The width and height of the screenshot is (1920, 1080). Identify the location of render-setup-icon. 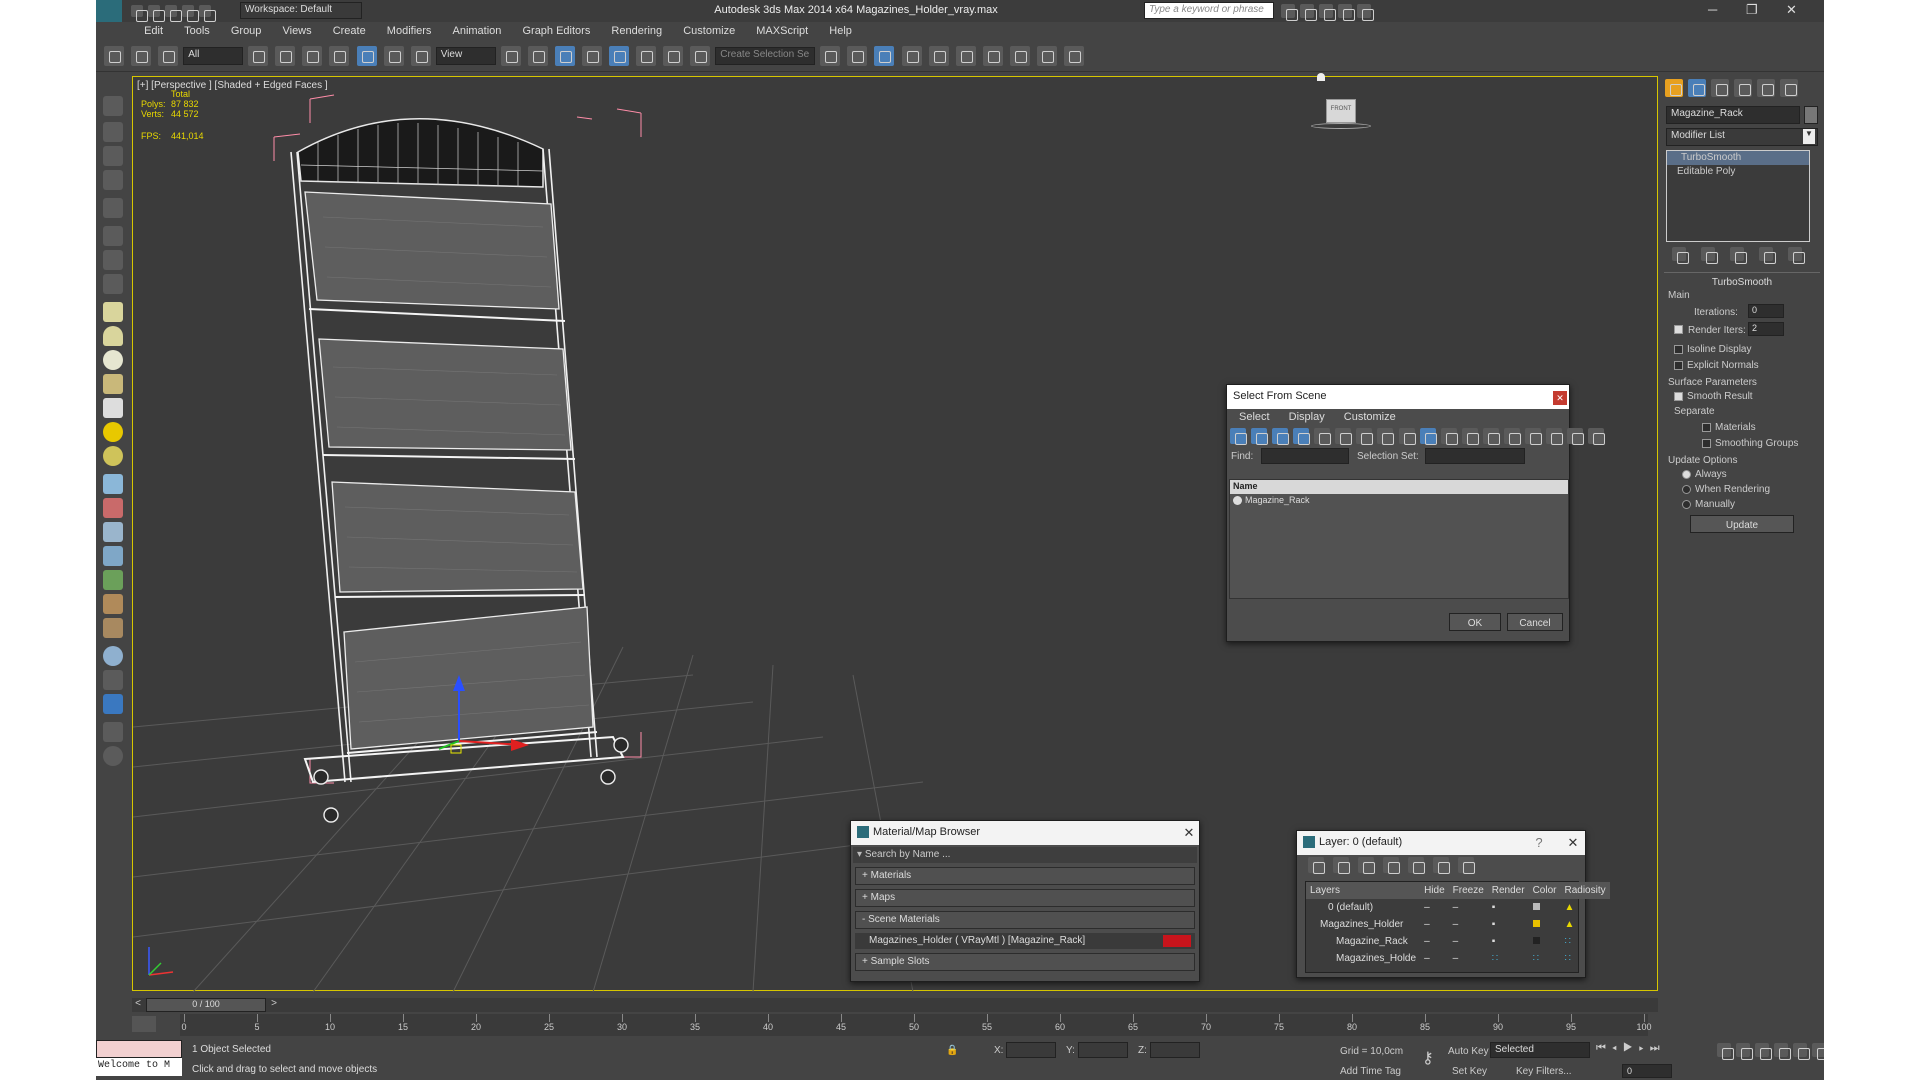
(1019, 56).